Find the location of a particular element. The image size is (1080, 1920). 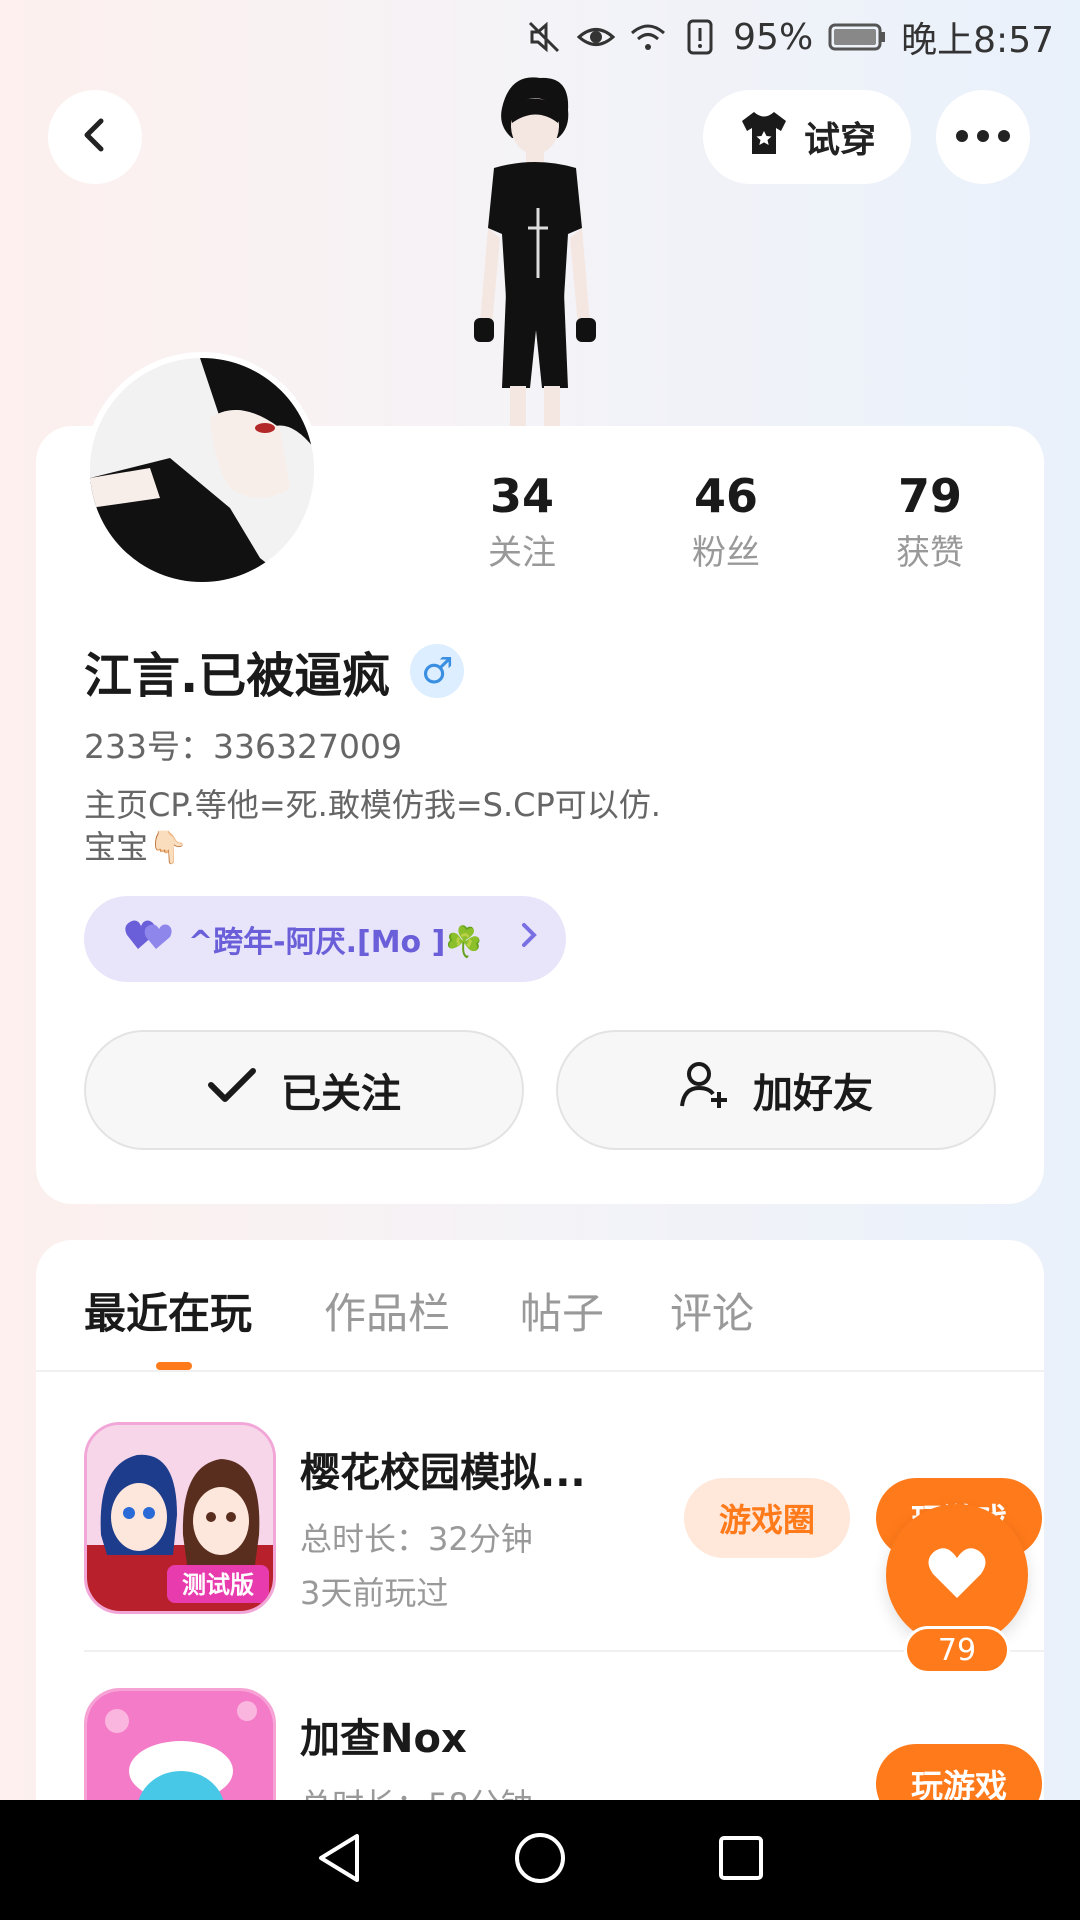

mute-icon is located at coordinates (544, 37).